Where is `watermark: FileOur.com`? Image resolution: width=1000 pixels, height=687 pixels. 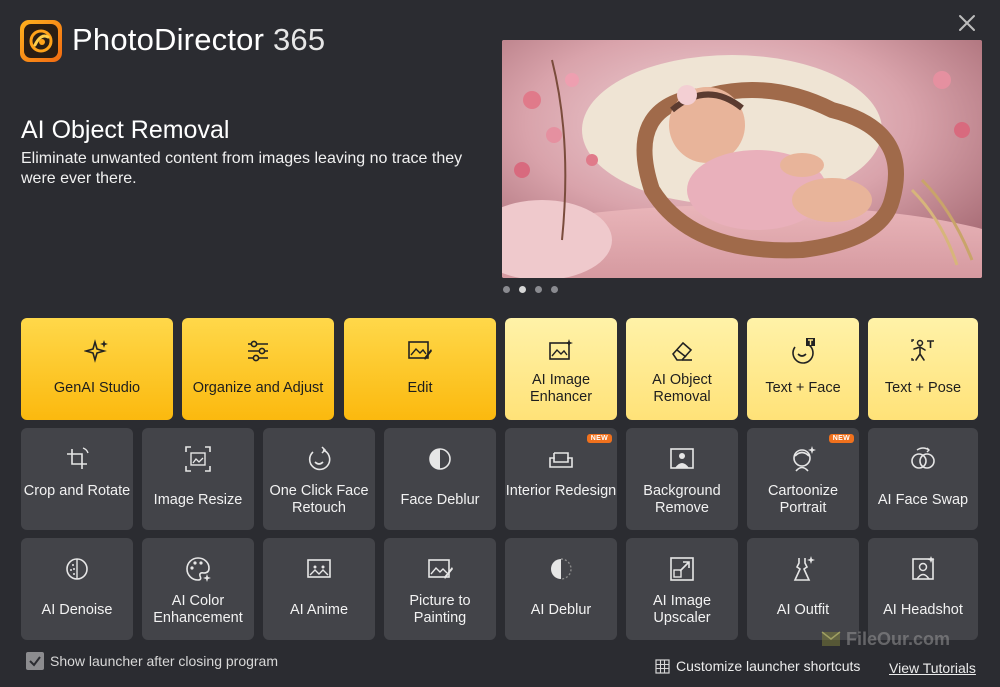
watermark: FileOur.com is located at coordinates (885, 639).